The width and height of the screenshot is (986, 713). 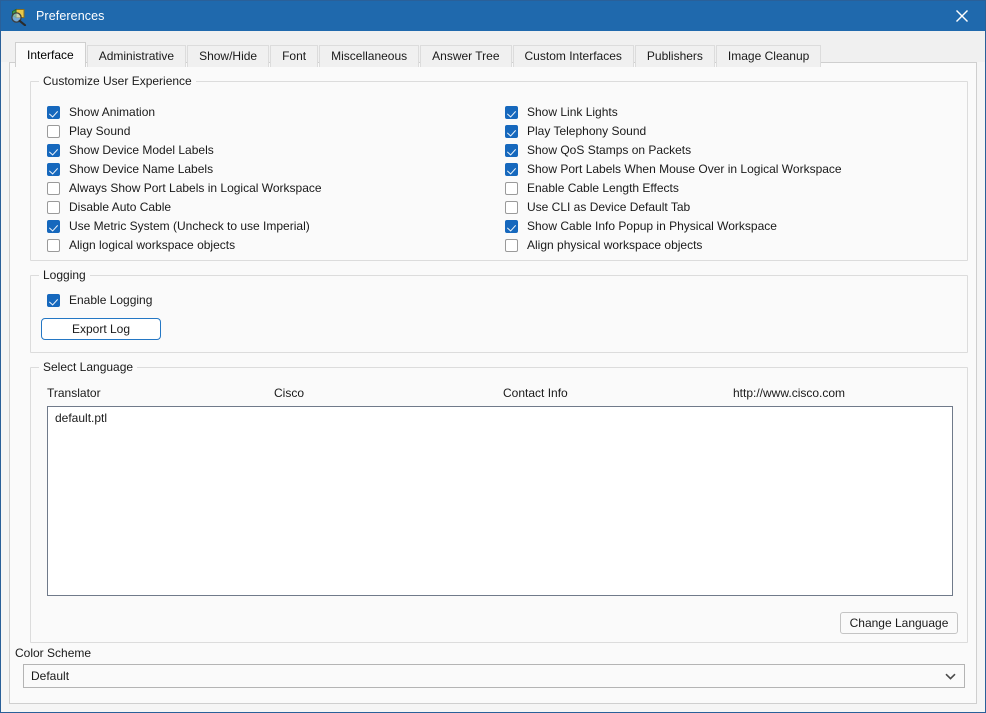 I want to click on tab-custom-interfaces: Custom Interfaces, so click(x=573, y=56).